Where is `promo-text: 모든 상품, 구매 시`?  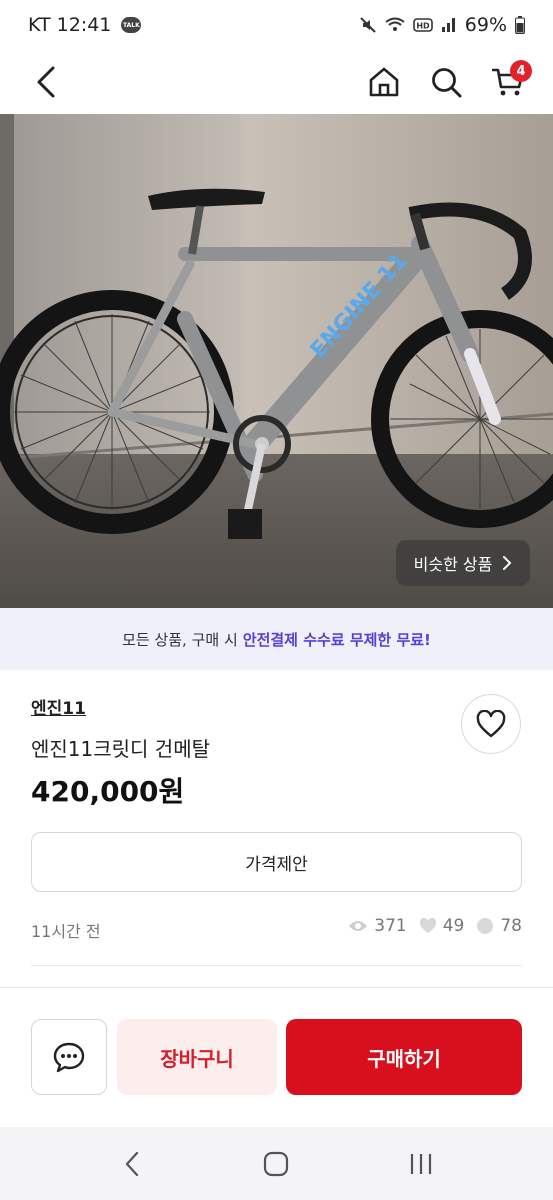 promo-text: 모든 상품, 구매 시 is located at coordinates (180, 639).